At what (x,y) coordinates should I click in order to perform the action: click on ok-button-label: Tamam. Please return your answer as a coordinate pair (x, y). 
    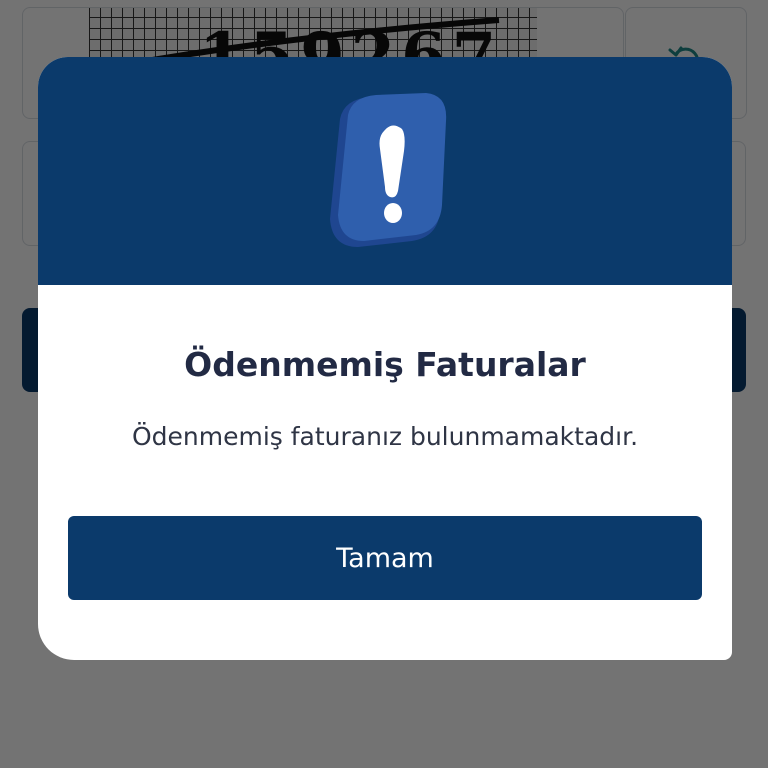
    Looking at the image, I should click on (385, 558).